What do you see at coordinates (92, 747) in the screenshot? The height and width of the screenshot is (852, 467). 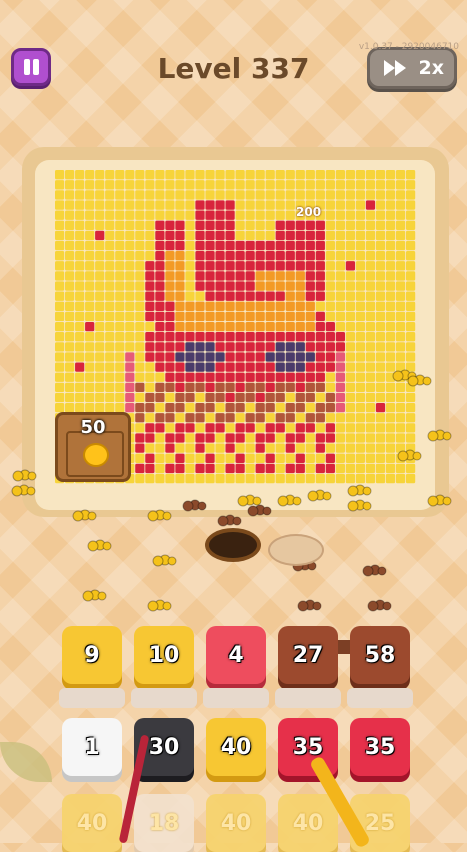 I see `ant-tile: 1` at bounding box center [92, 747].